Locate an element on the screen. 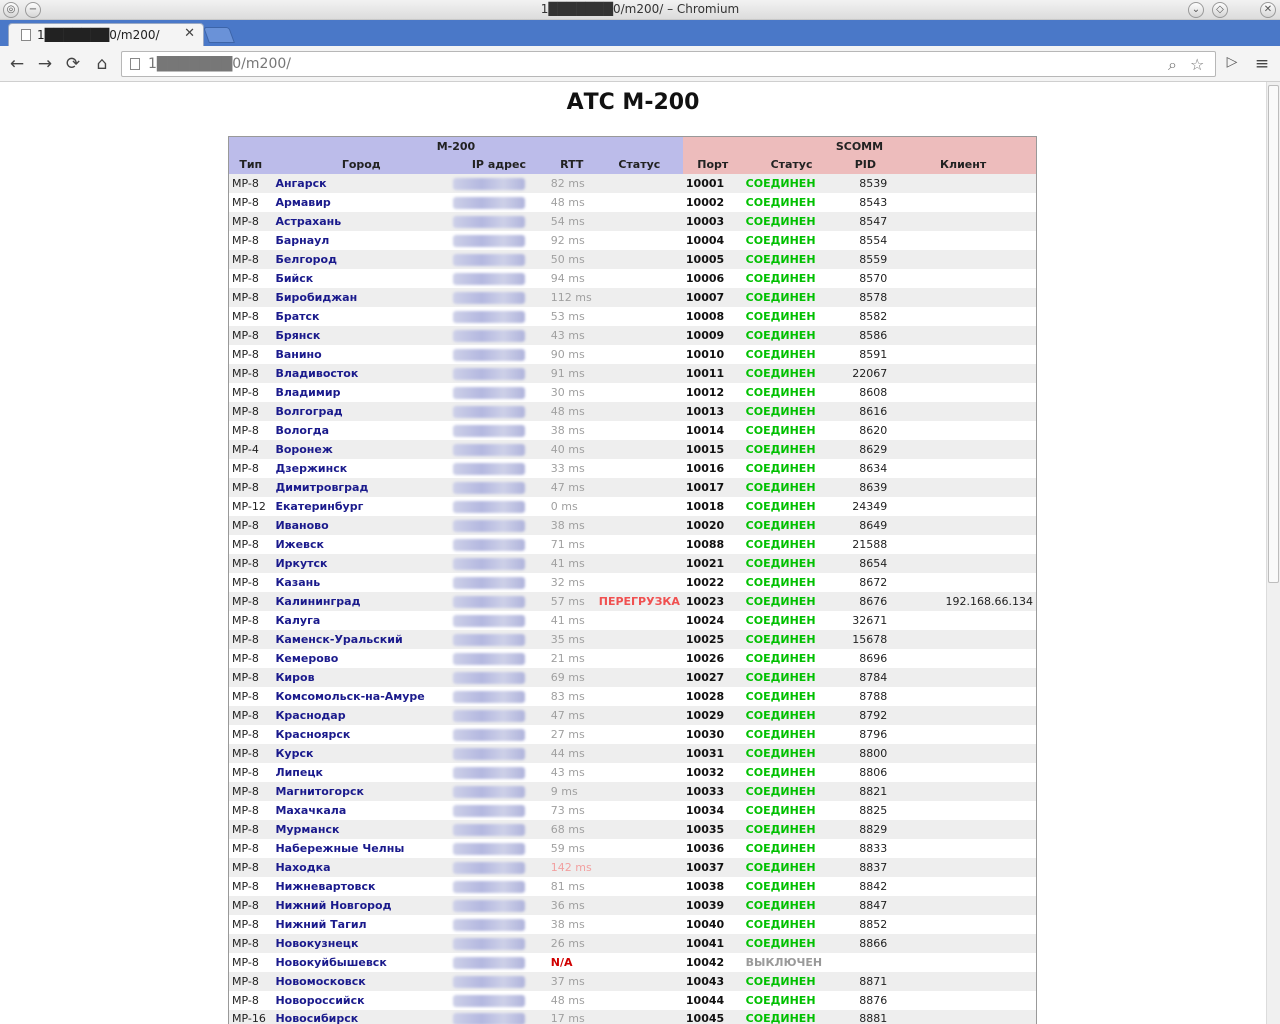  cell-port: 10014 is located at coordinates (705, 430).